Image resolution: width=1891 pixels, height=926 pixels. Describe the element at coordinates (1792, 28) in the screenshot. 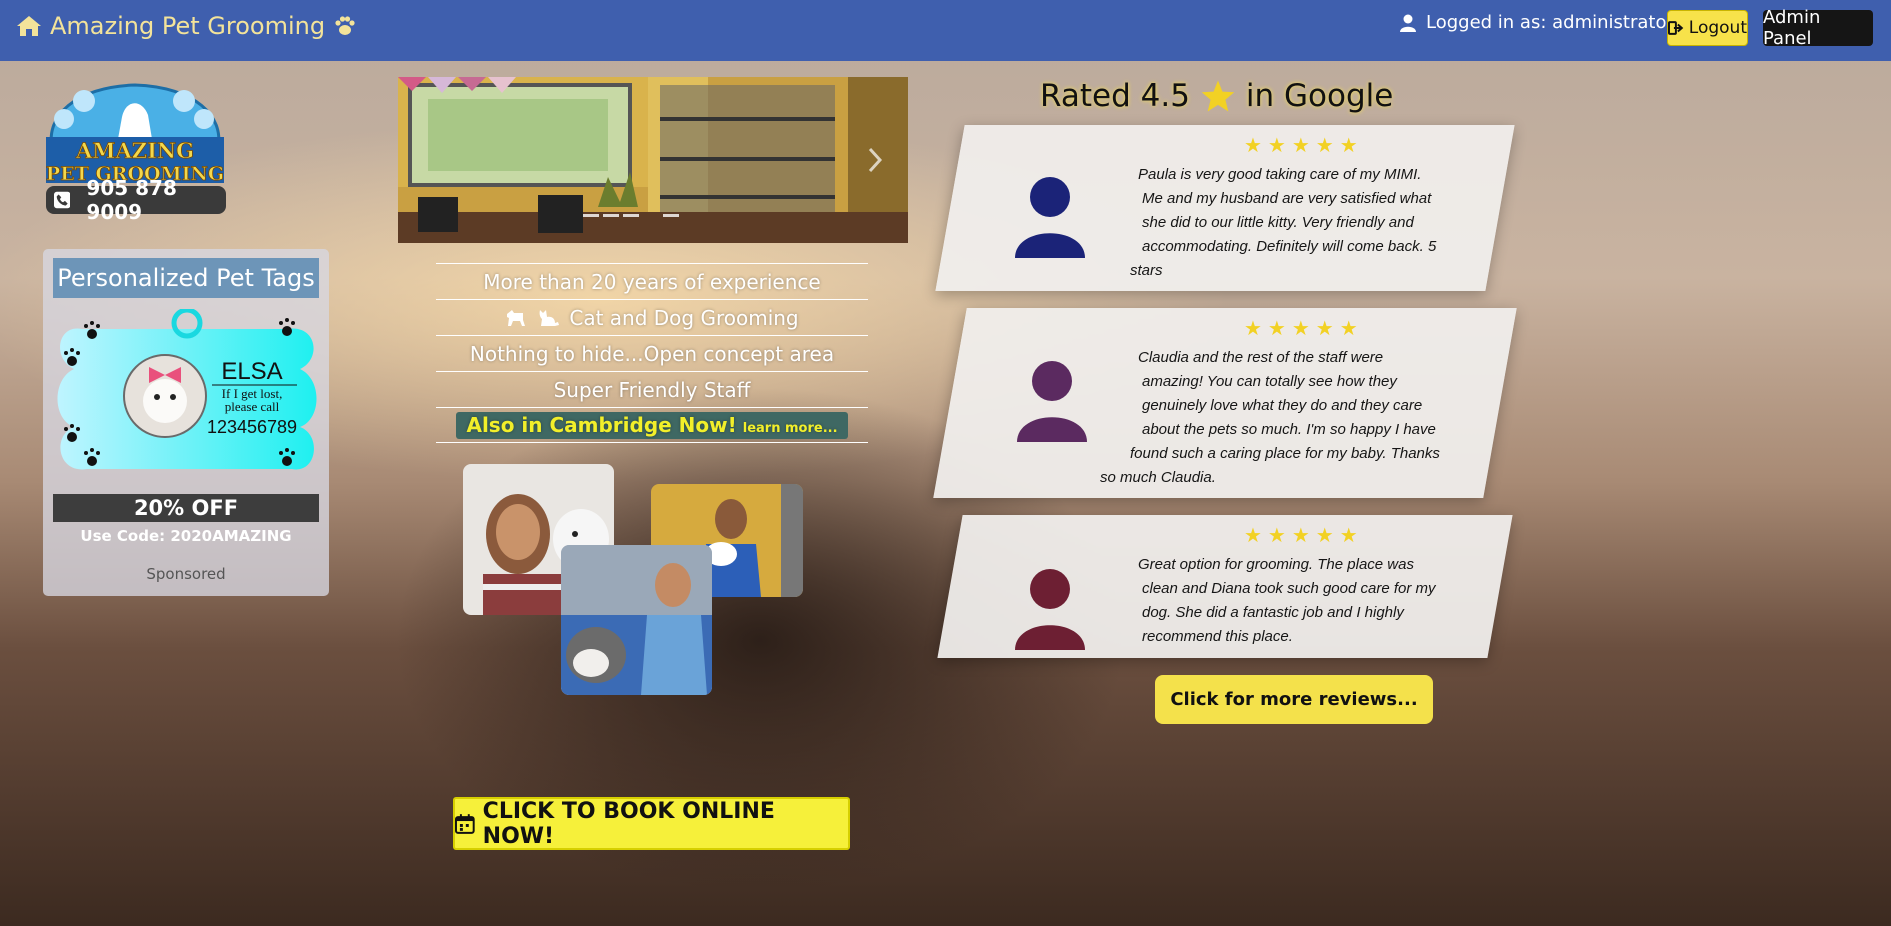

I see `admin-panel-label: Admin Panel` at that location.